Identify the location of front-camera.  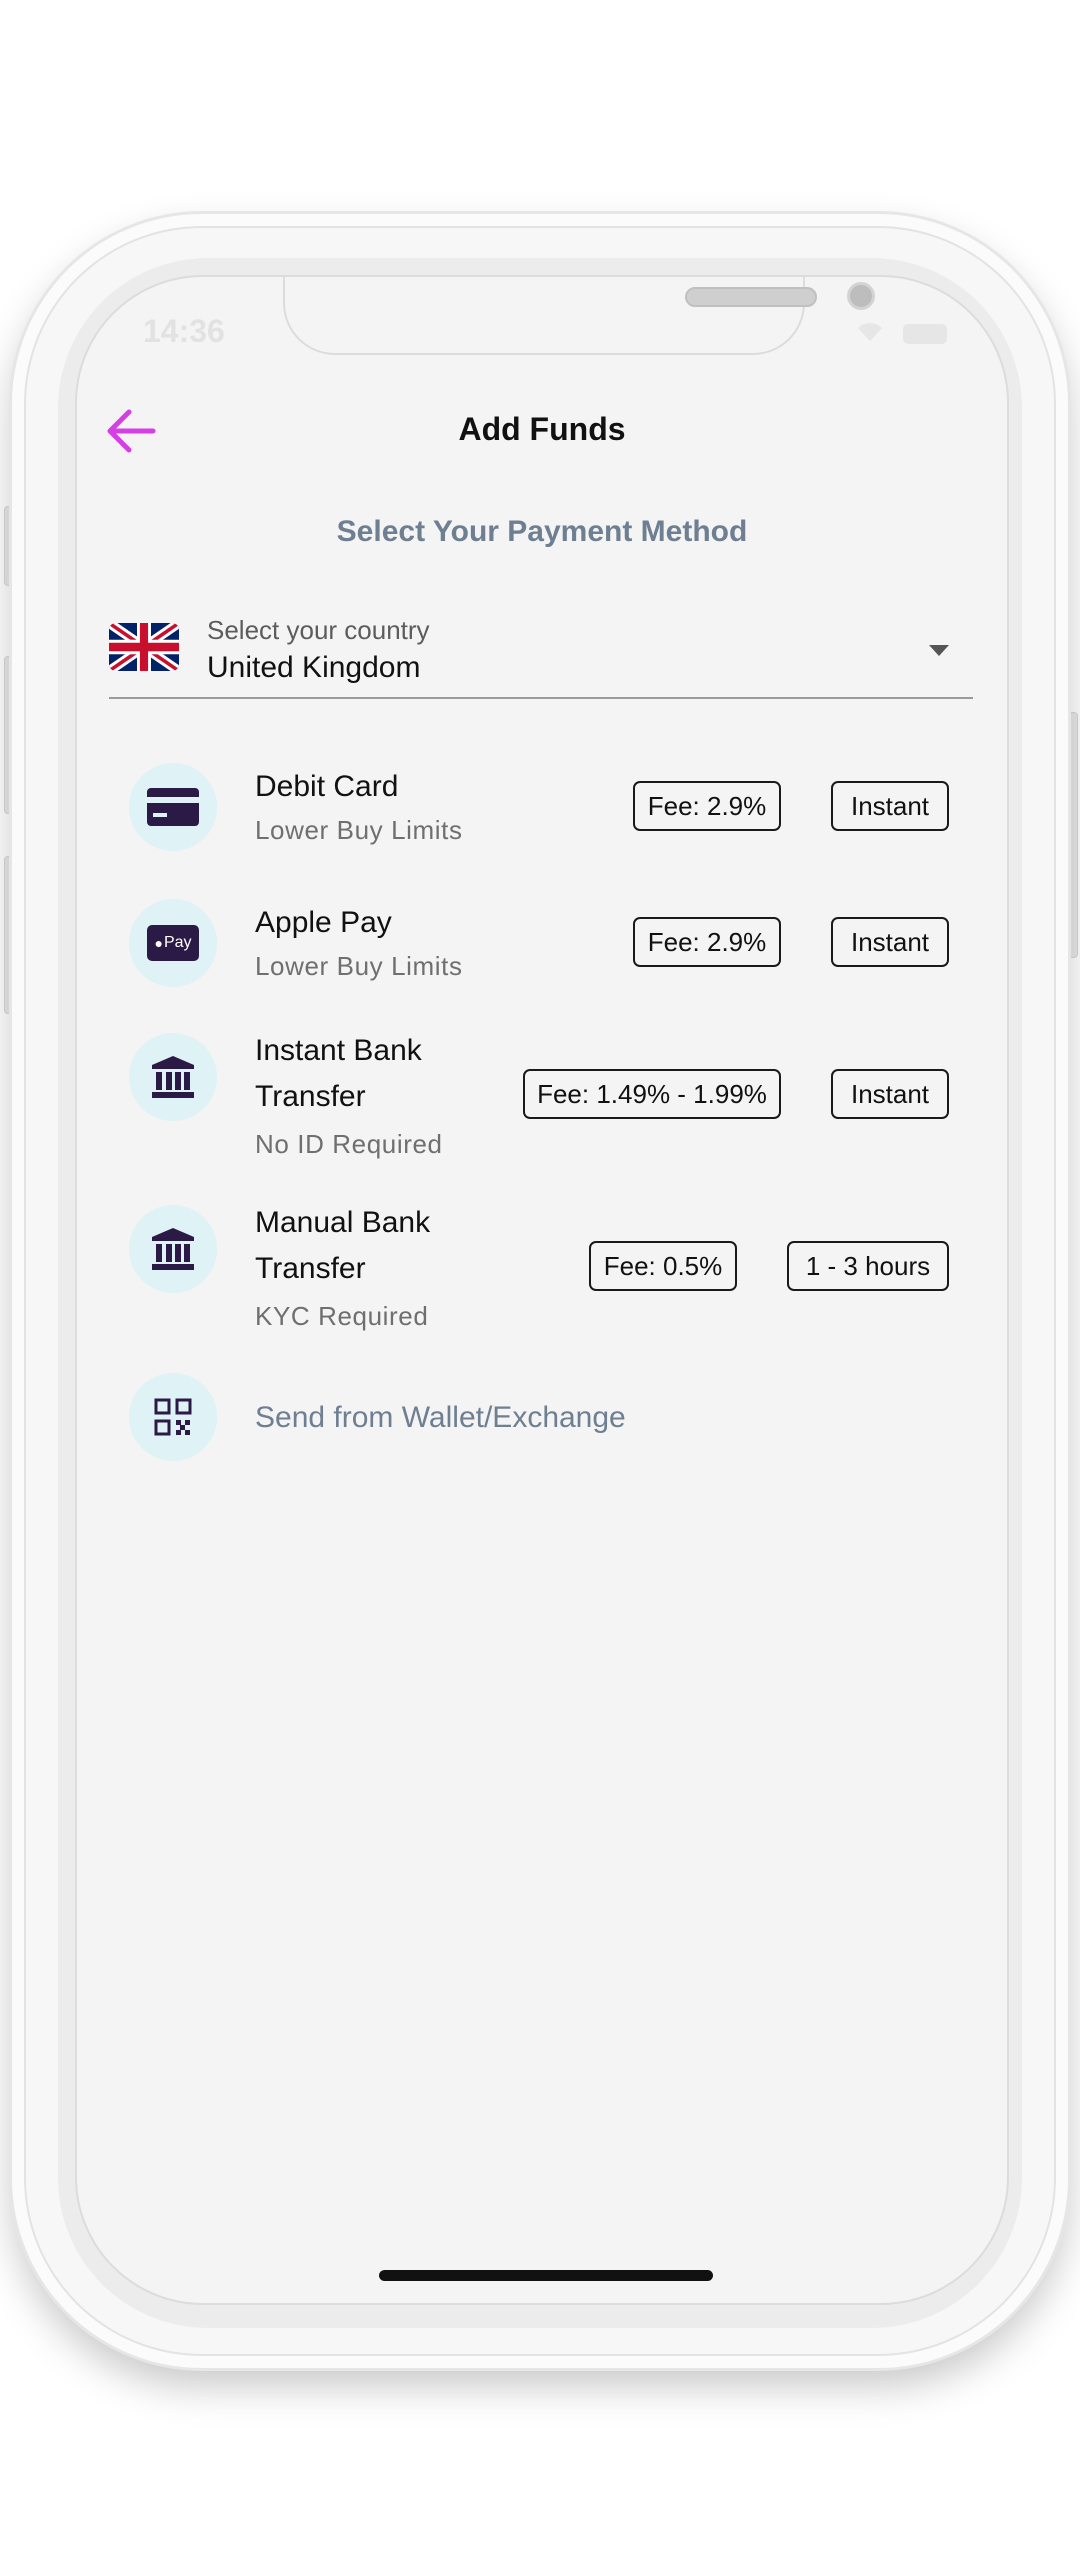
(861, 296).